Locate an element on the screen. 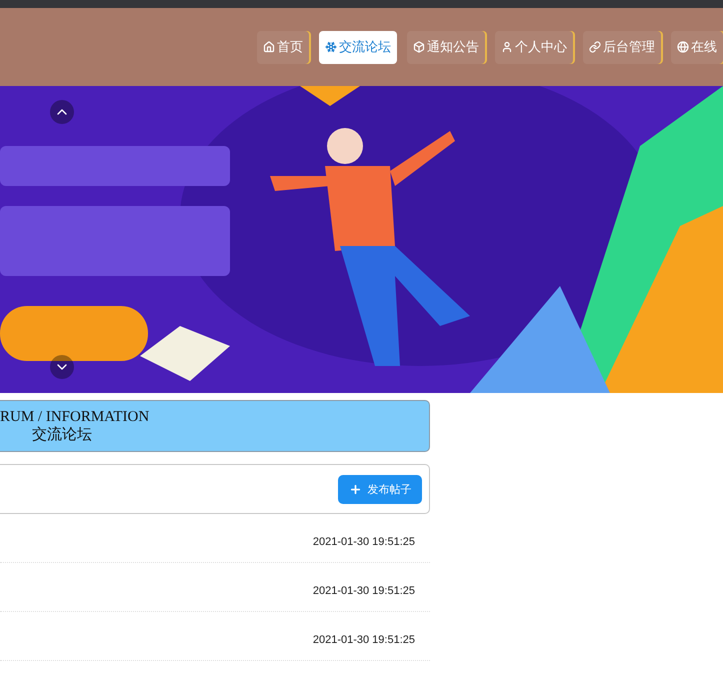  plus-icon is located at coordinates (355, 489).